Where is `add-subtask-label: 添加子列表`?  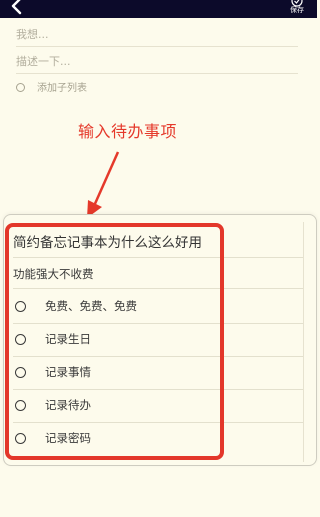
add-subtask-label: 添加子列表 is located at coordinates (62, 88).